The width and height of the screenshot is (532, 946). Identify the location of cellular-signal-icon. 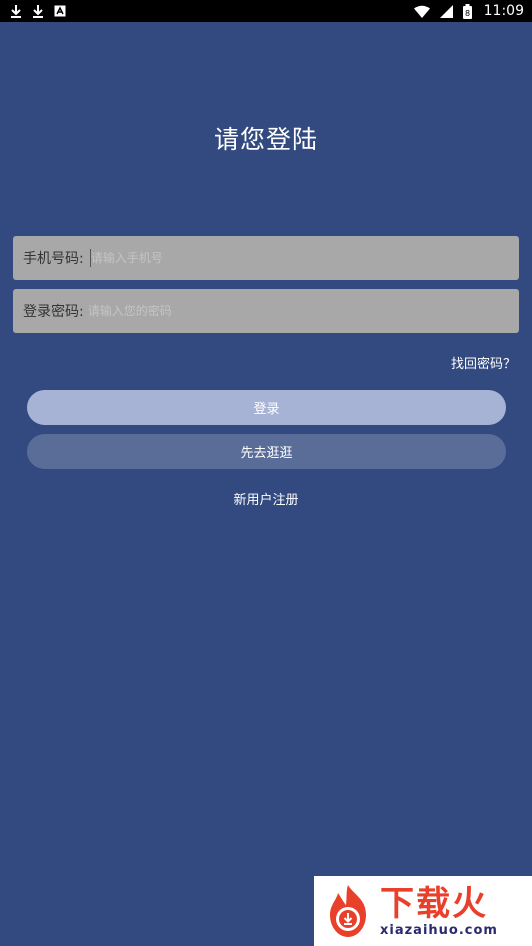
(446, 11).